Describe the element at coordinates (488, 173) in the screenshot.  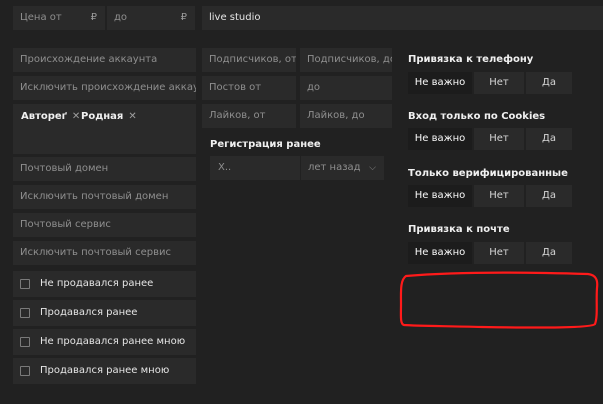
I see `verified-only-title: Только верифицированные` at that location.